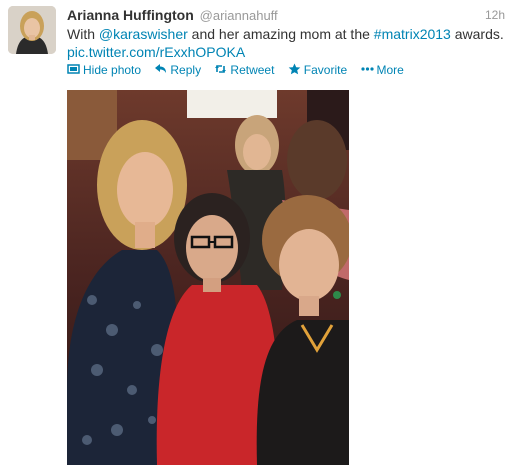  Describe the element at coordinates (477, 34) in the screenshot. I see `tweet-text-suffix: awards.` at that location.